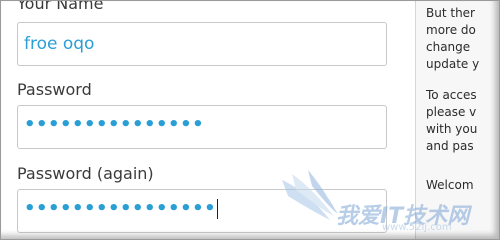 The image size is (500, 240). I want to click on text-caret, so click(218, 209).